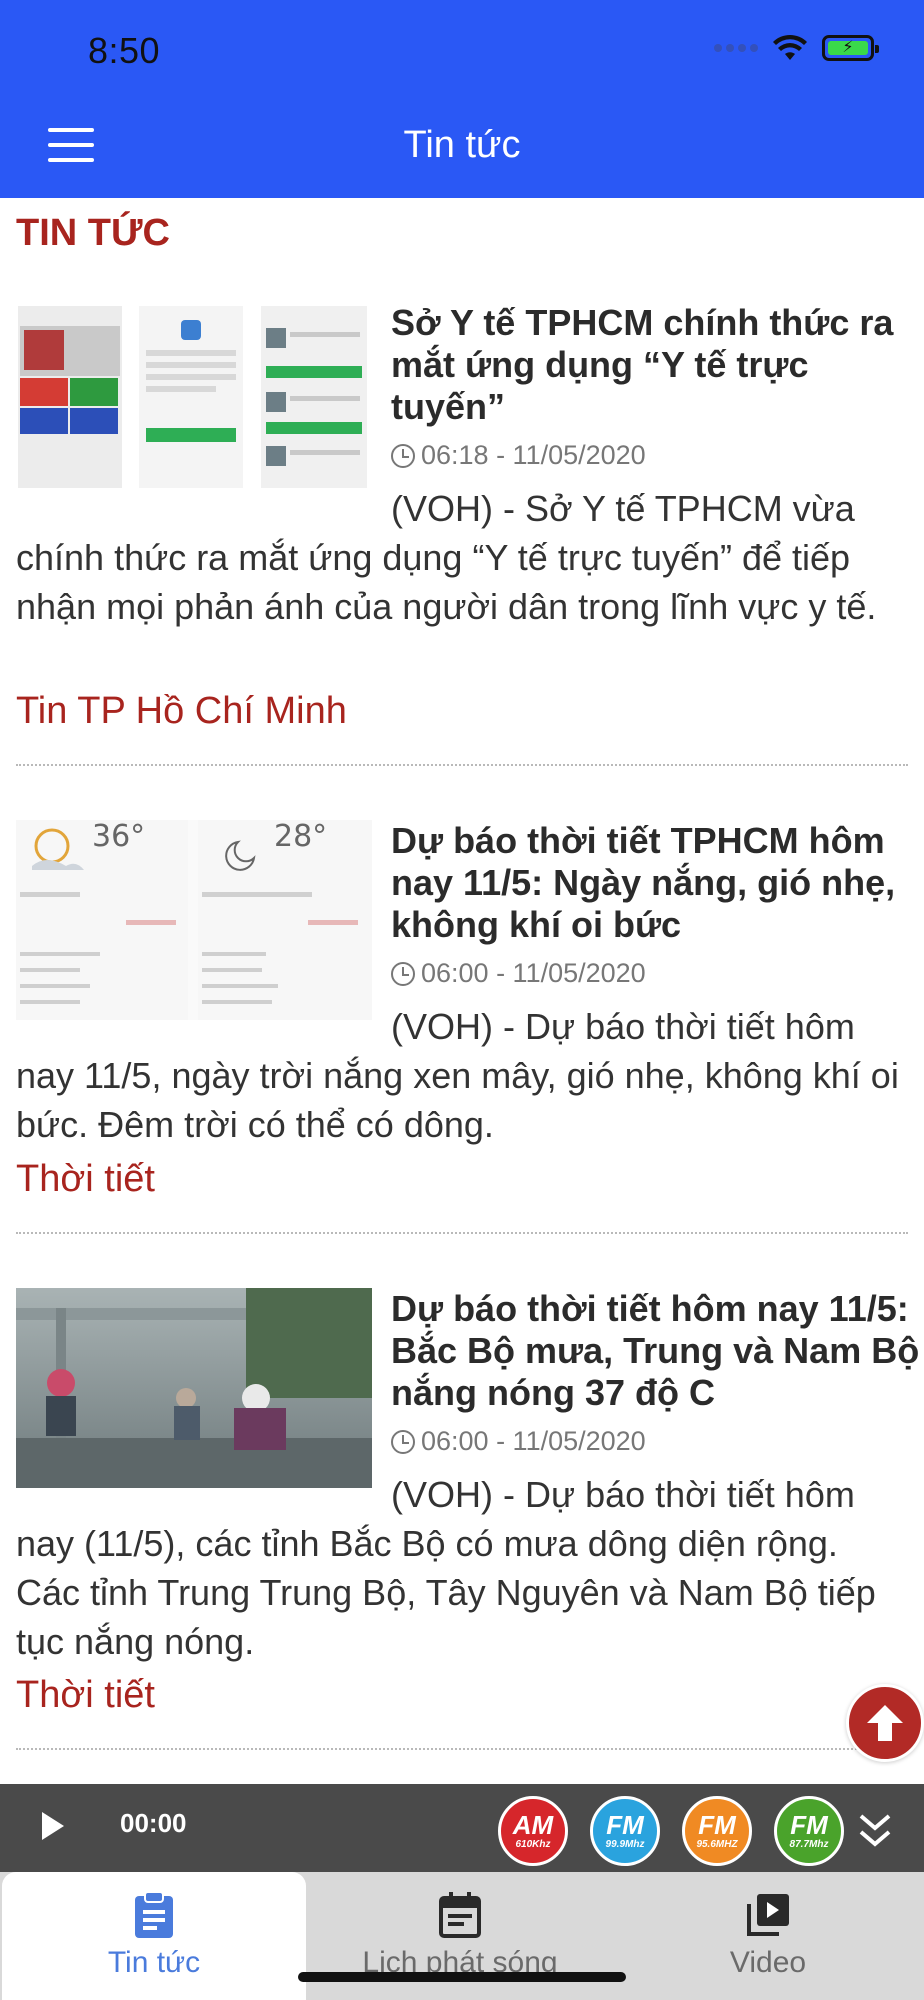 This screenshot has width=924, height=2000. What do you see at coordinates (533, 1825) in the screenshot?
I see `station-band: AM` at bounding box center [533, 1825].